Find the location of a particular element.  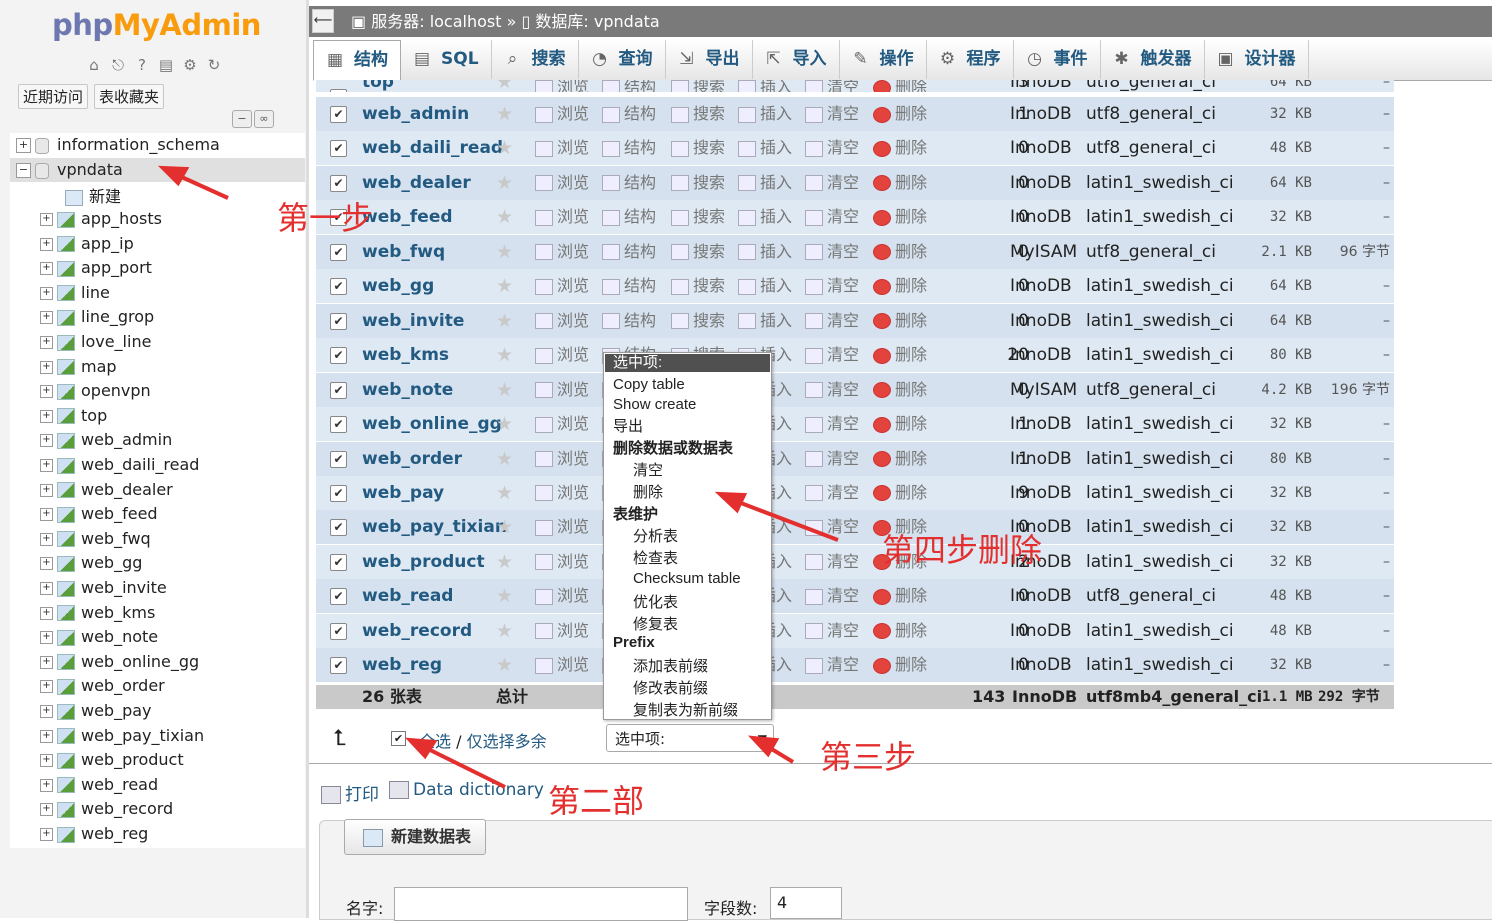

tab-8: ⚙ 程序 is located at coordinates (970, 59).